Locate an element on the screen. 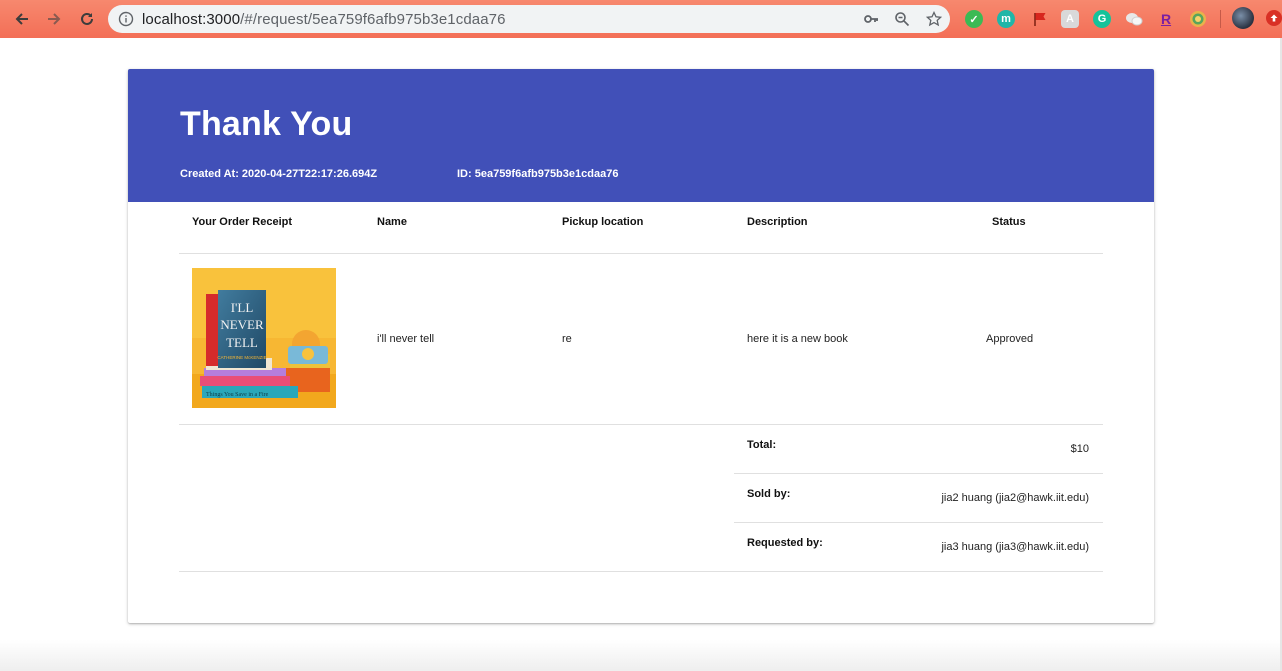 Image resolution: width=1282 pixels, height=671 pixels. back-arrow-icon is located at coordinates (21, 19).